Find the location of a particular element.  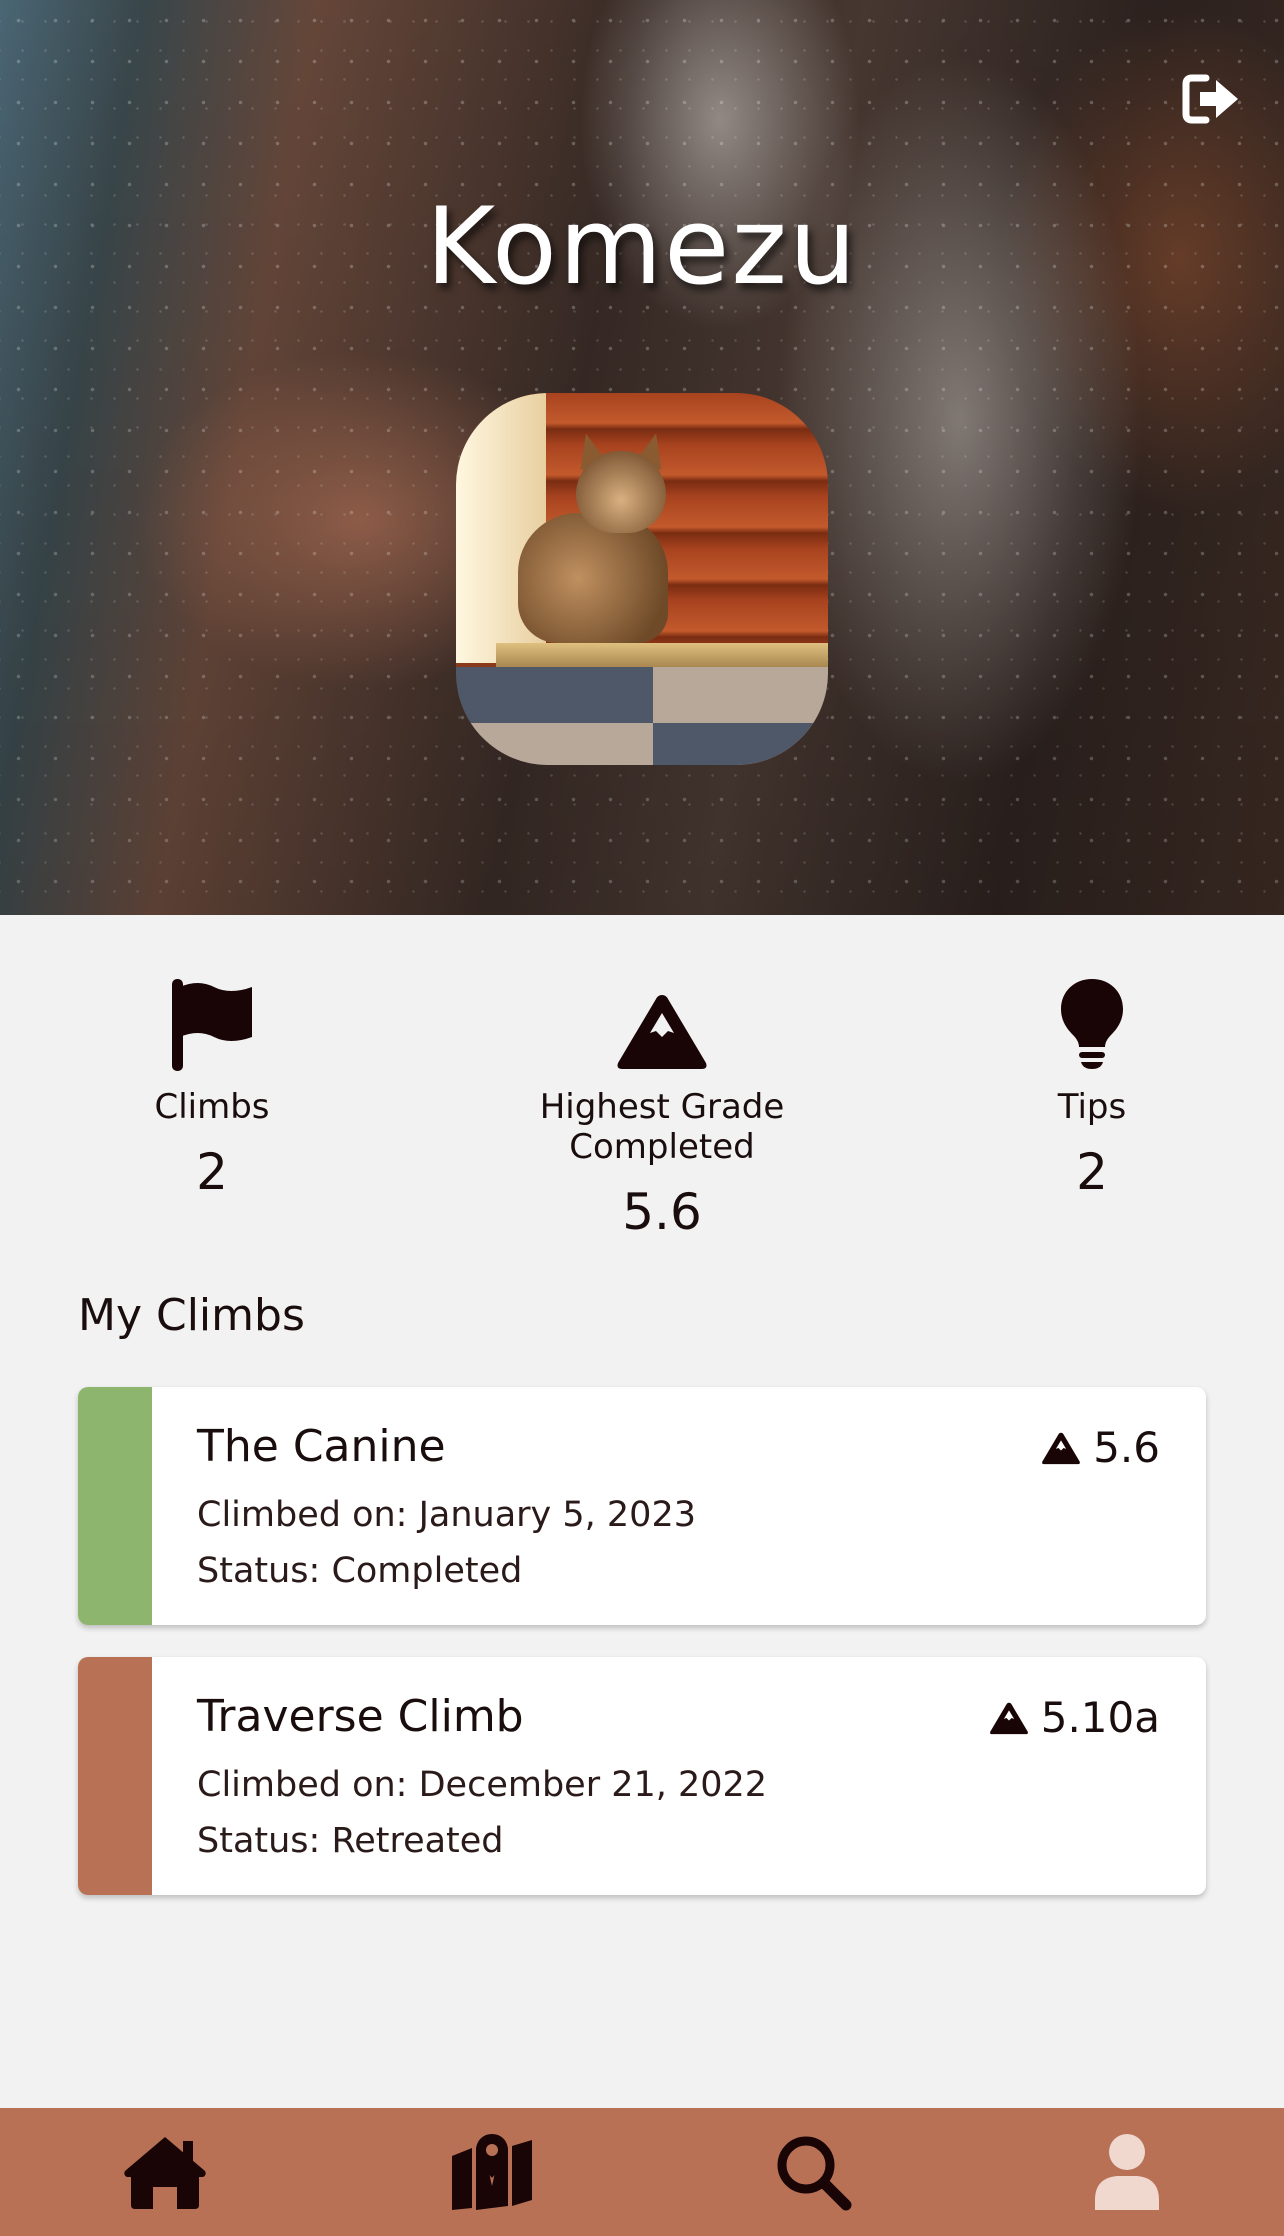

nav-search-button is located at coordinates (813, 2172).